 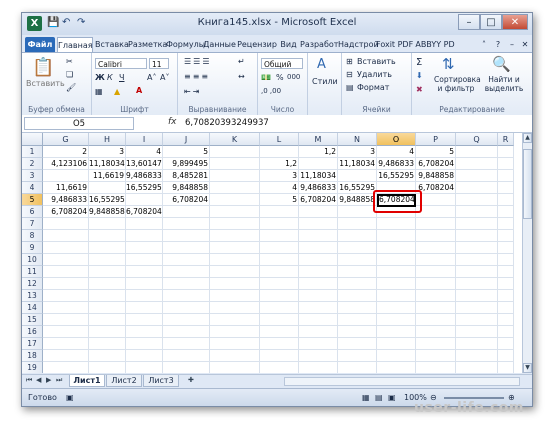 I want to click on row-header-1: 1, so click(x=32, y=152).